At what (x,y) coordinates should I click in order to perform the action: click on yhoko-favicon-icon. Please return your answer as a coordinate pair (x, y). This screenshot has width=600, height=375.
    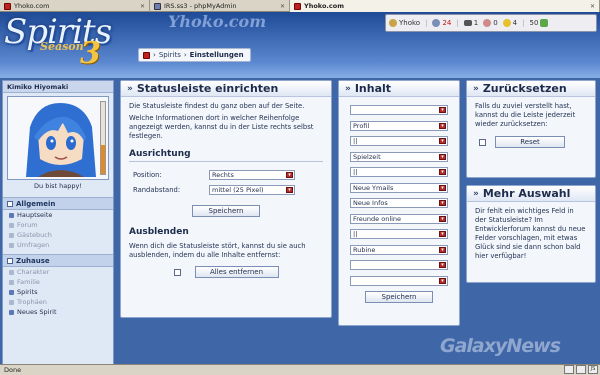
    Looking at the image, I should click on (297, 6).